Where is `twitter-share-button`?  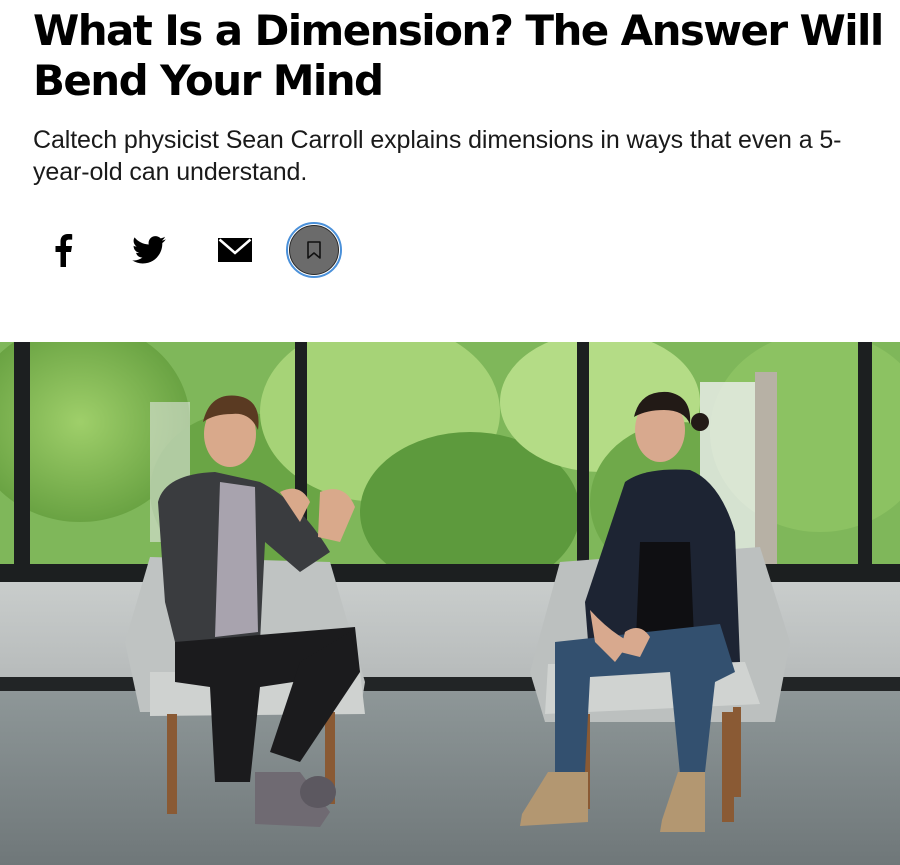 twitter-share-button is located at coordinates (149, 250).